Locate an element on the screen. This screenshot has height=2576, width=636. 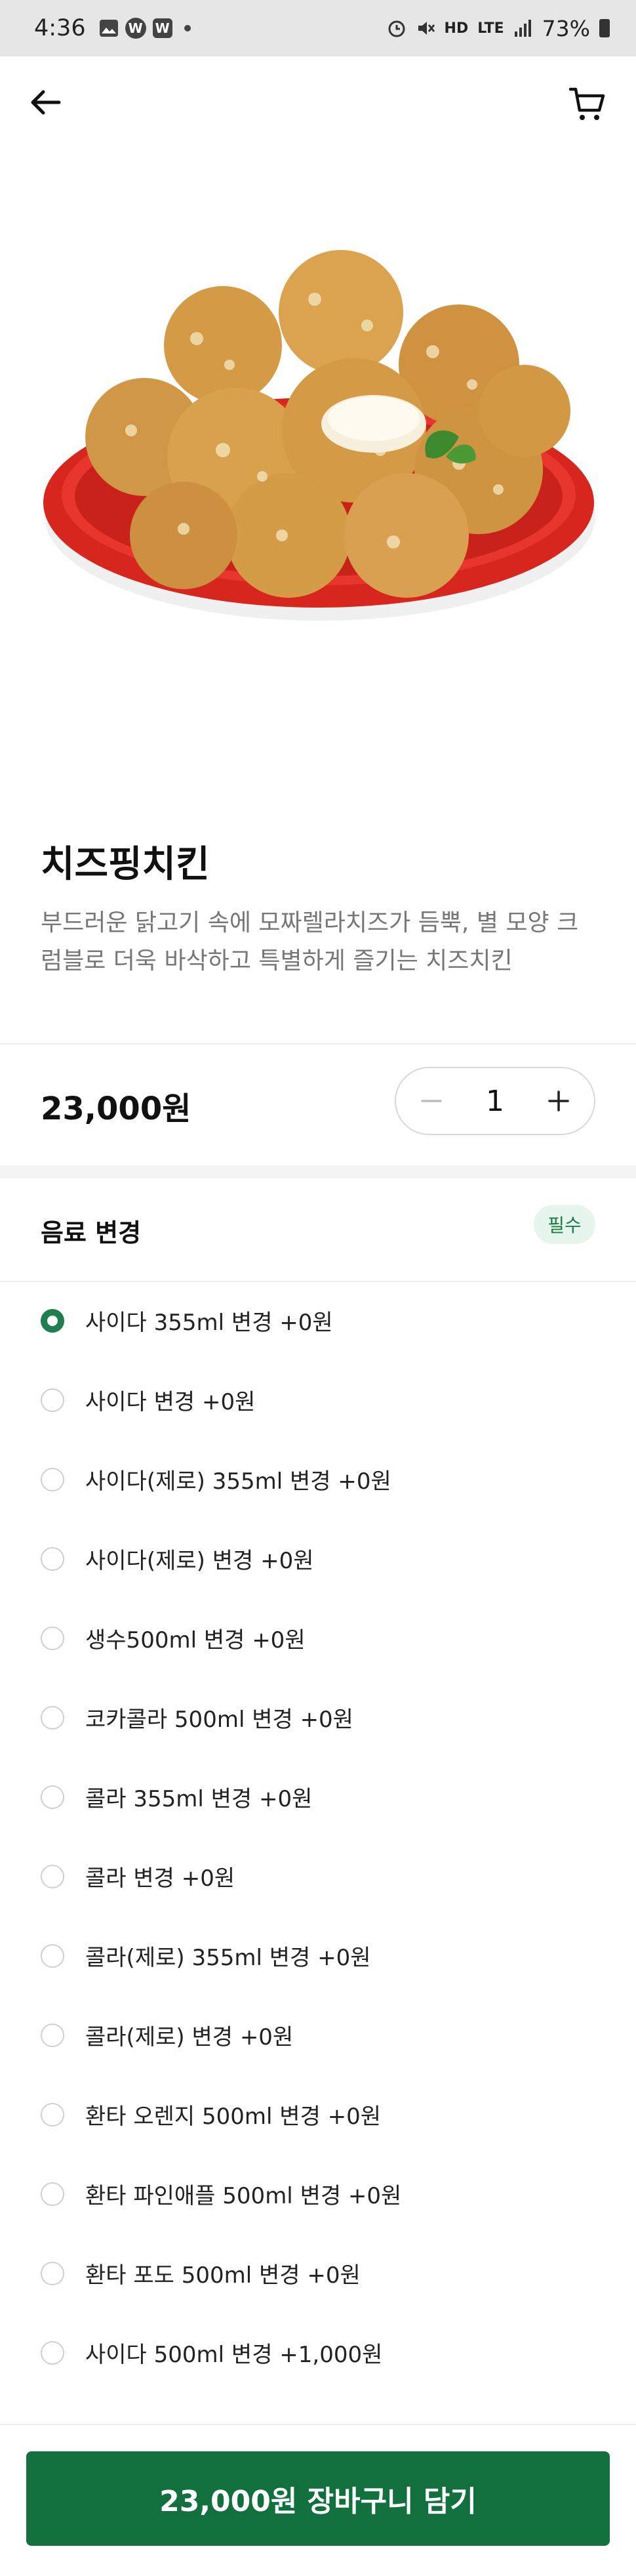
status-bar: 4:36 W W HD LTE 73% is located at coordinates (318, 28).